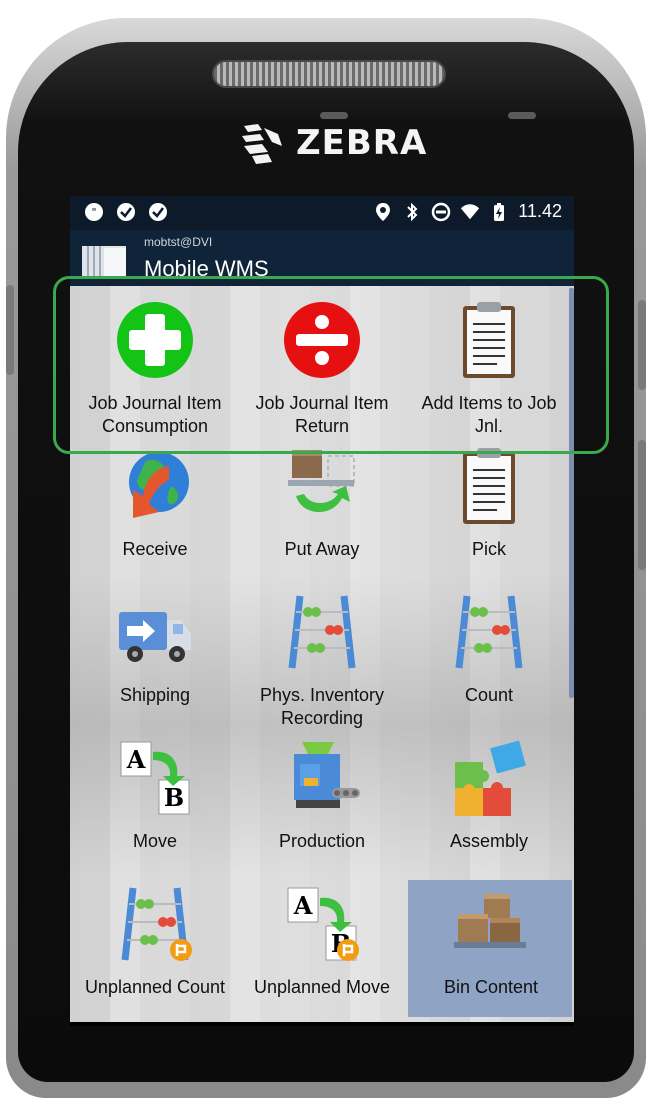  Describe the element at coordinates (322, 549) in the screenshot. I see `menu-item-label: Put Away` at that location.